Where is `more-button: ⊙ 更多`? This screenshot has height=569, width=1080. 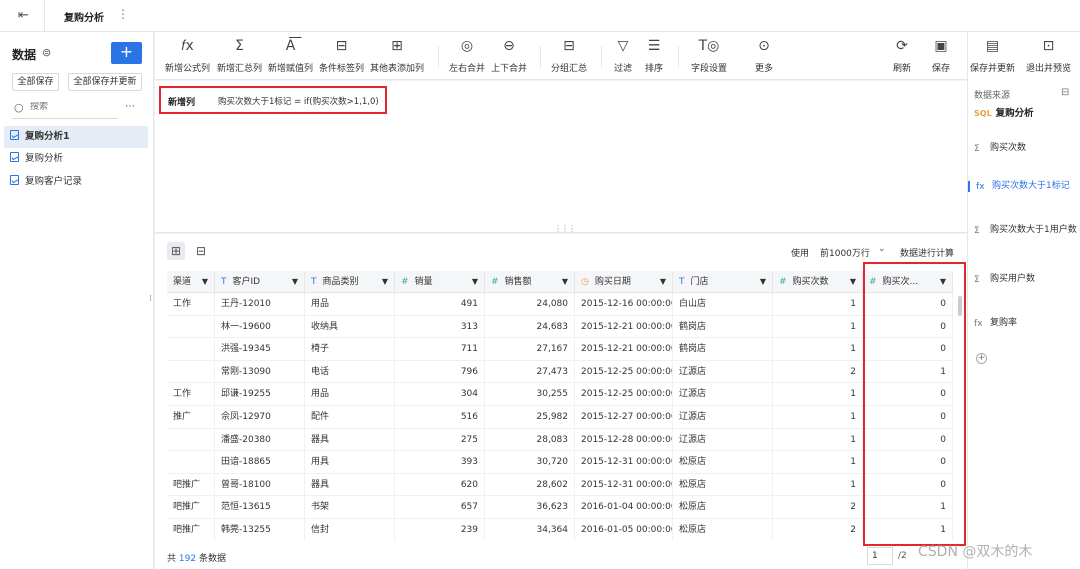 more-button: ⊙ 更多 is located at coordinates (764, 55).